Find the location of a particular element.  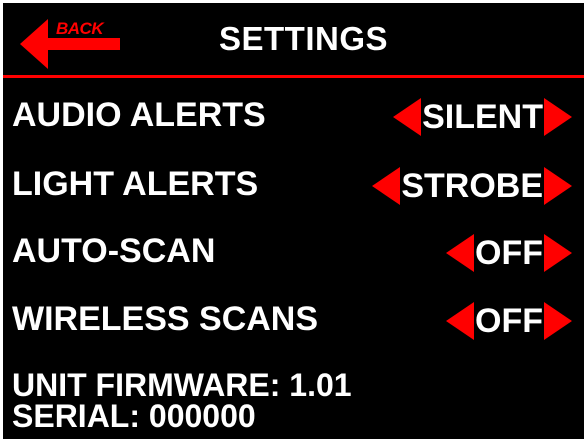

serial-info: SERIAL: 000000 is located at coordinates (134, 416).